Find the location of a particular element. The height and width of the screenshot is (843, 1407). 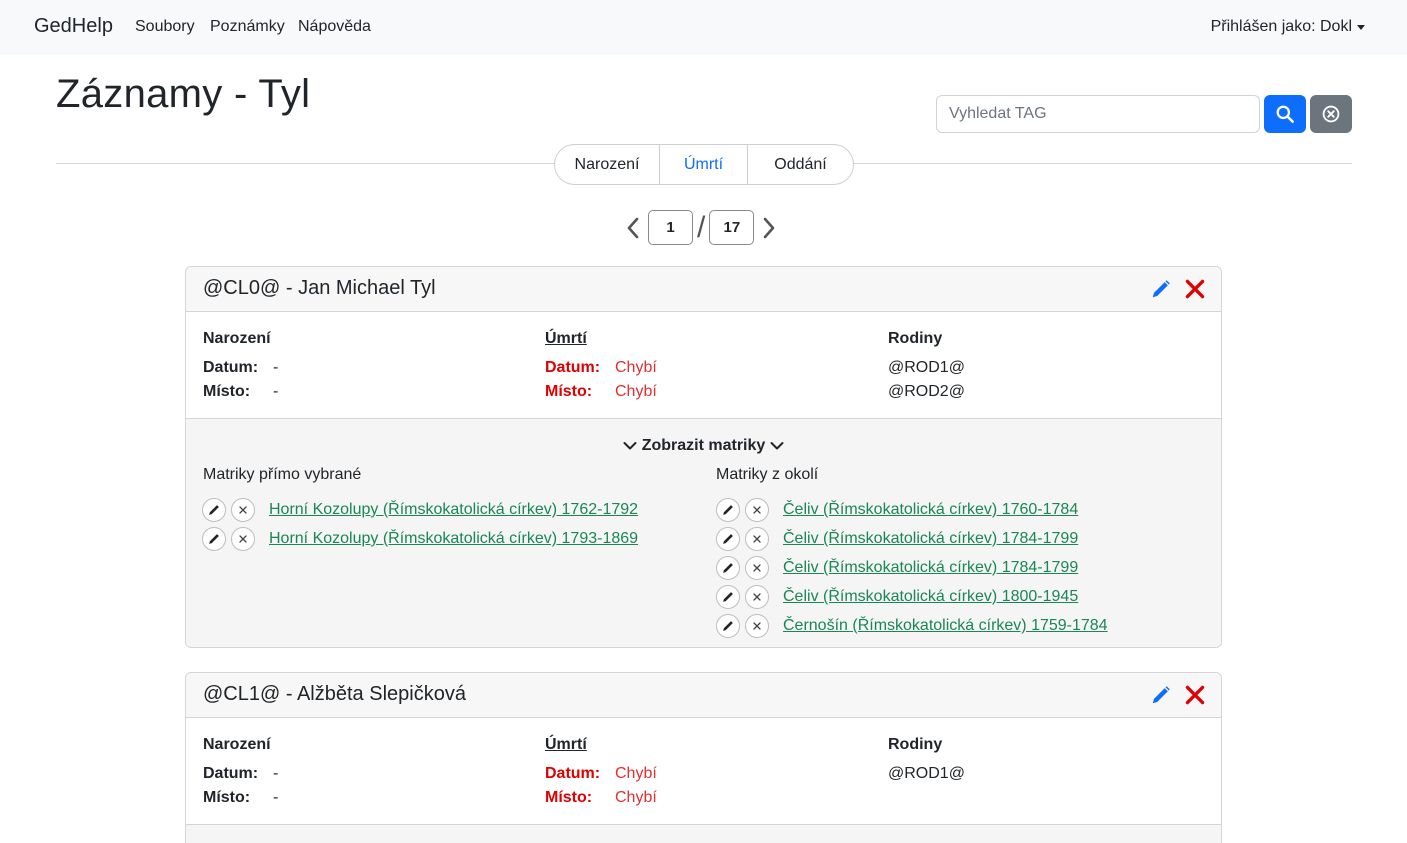

record-type-tabs: Narození Úmrtí Oddání is located at coordinates (704, 164).